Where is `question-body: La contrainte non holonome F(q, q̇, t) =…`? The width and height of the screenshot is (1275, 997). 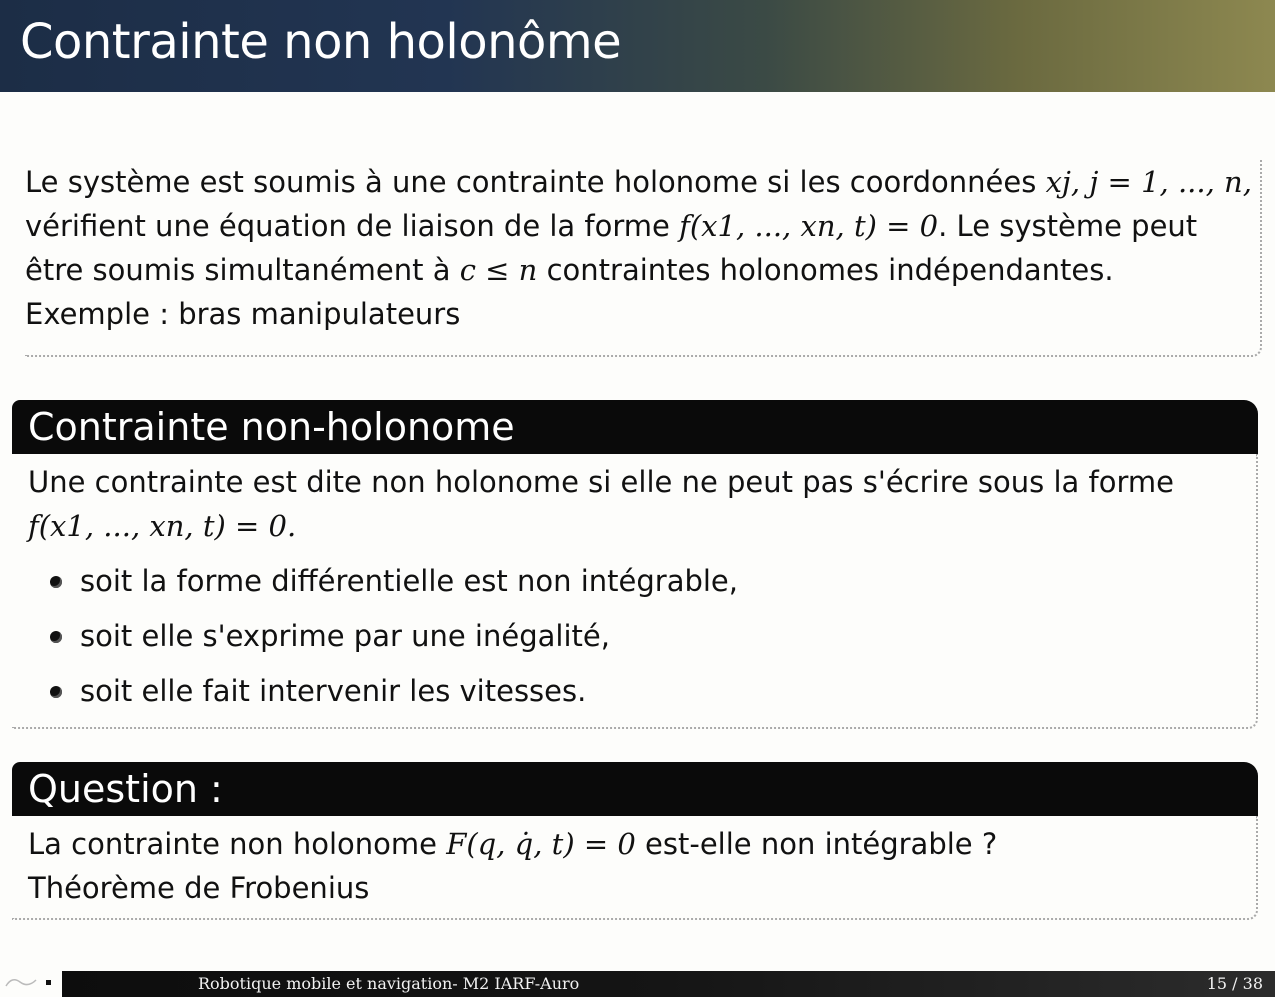
question-body: La contrainte non holonome F(q, q̇, t) =… is located at coordinates (635, 868).